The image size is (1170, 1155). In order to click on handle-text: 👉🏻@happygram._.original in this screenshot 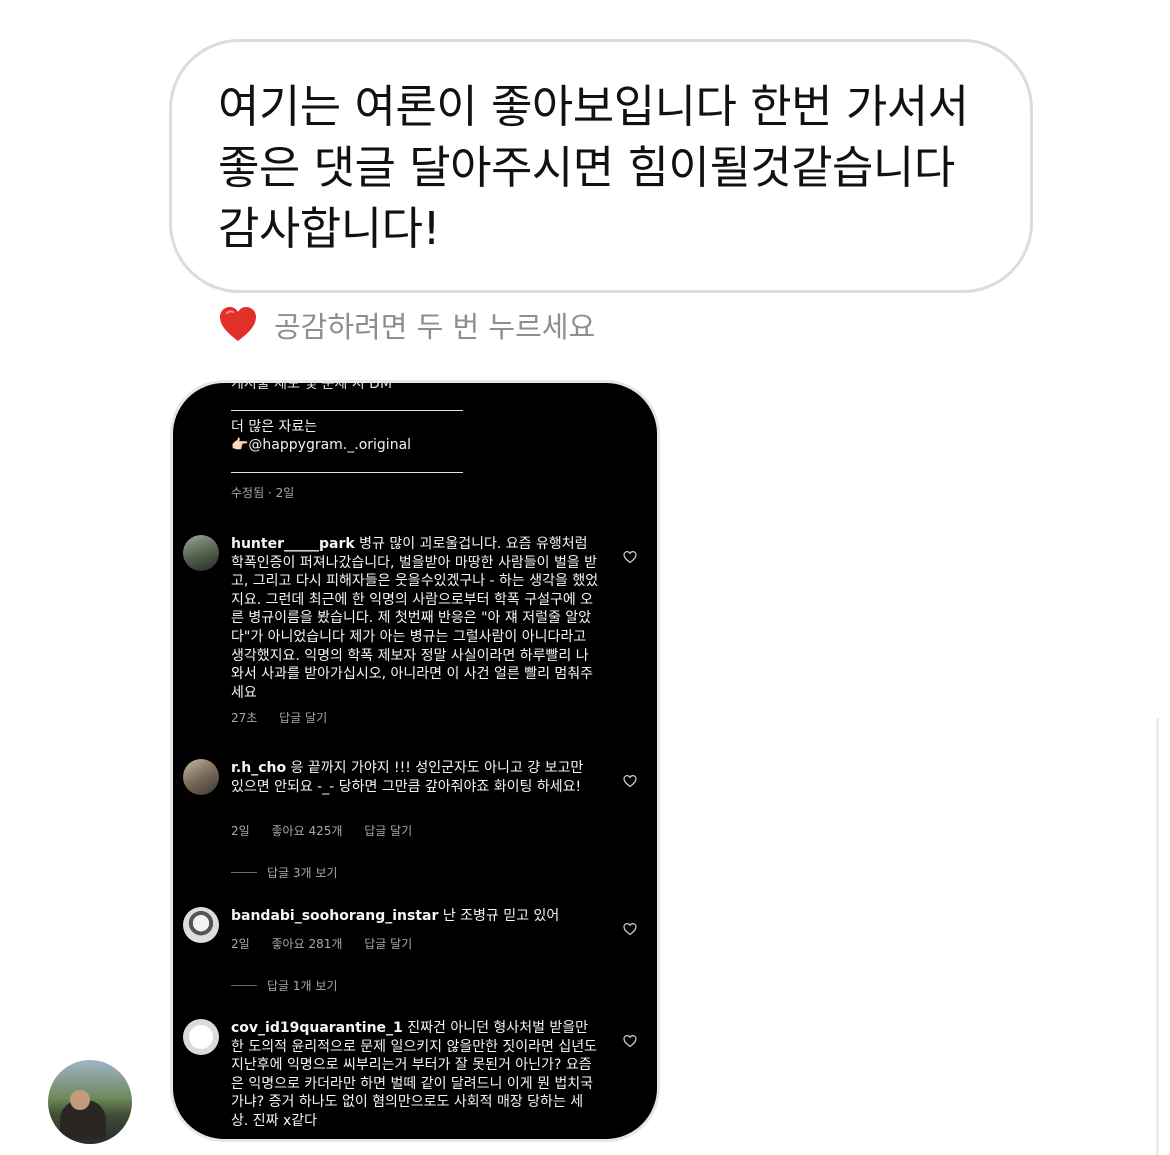, I will do `click(321, 445)`.